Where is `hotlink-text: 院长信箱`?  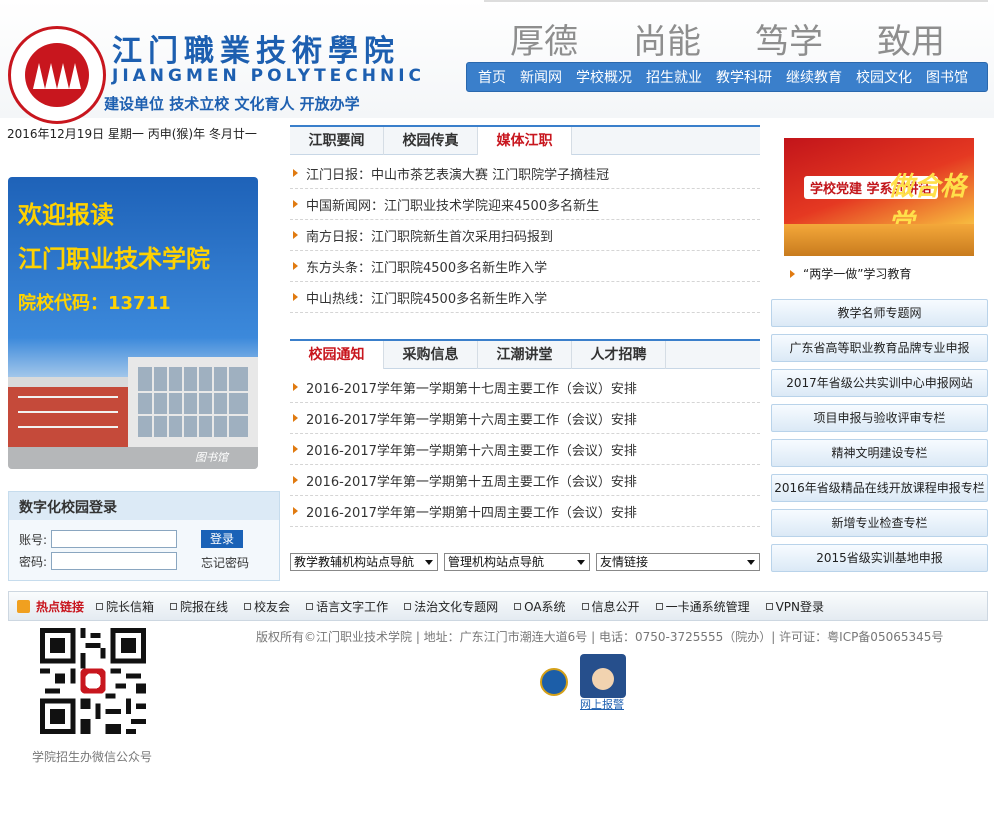
hotlink-text: 院长信箱 is located at coordinates (130, 606).